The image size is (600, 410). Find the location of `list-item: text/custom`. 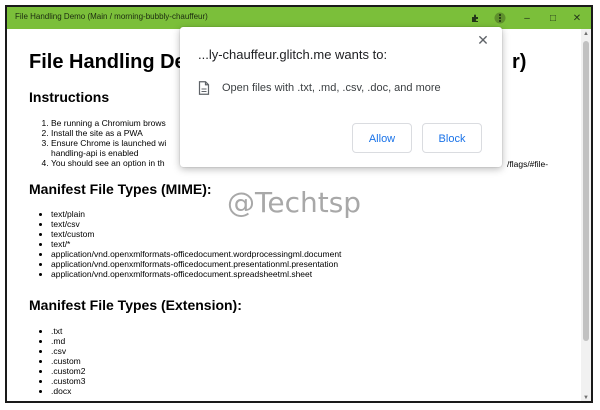

list-item: text/custom is located at coordinates (196, 234).